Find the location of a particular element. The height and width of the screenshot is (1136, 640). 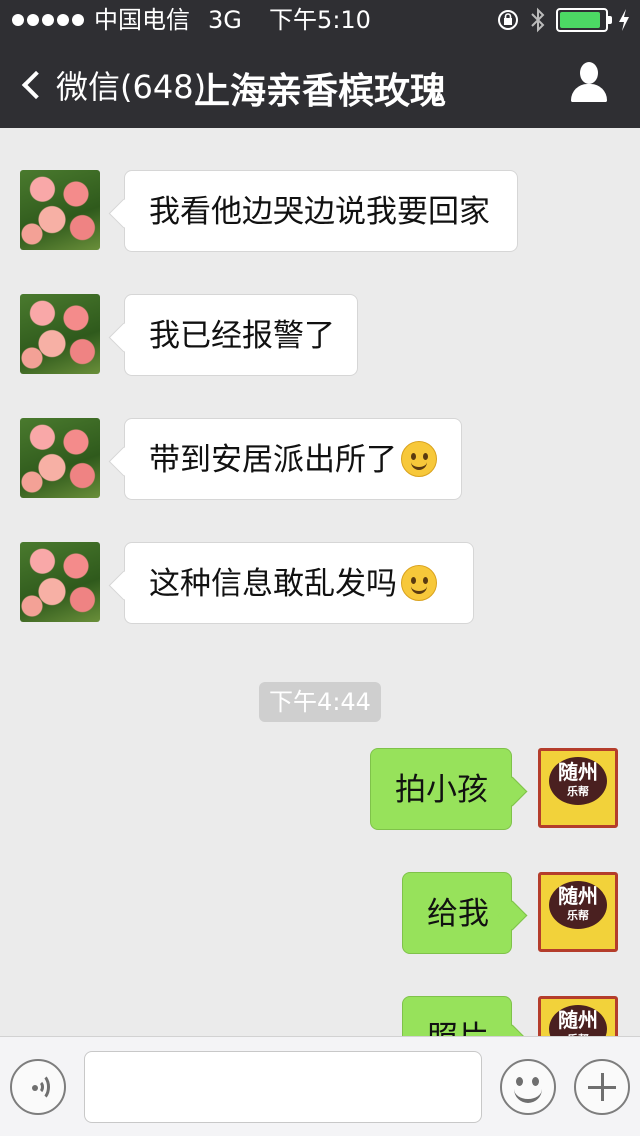

message-text: 带到安居派出所了 is located at coordinates (273, 460).